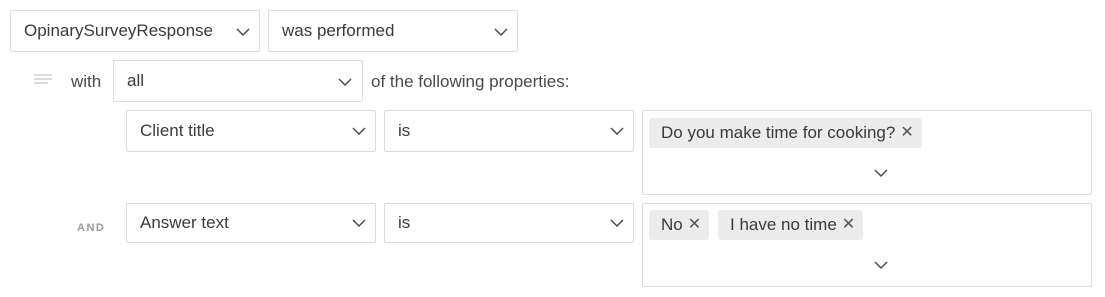 Image resolution: width=1105 pixels, height=297 pixels. What do you see at coordinates (177, 130) in the screenshot?
I see `property-select-value: Client title` at bounding box center [177, 130].